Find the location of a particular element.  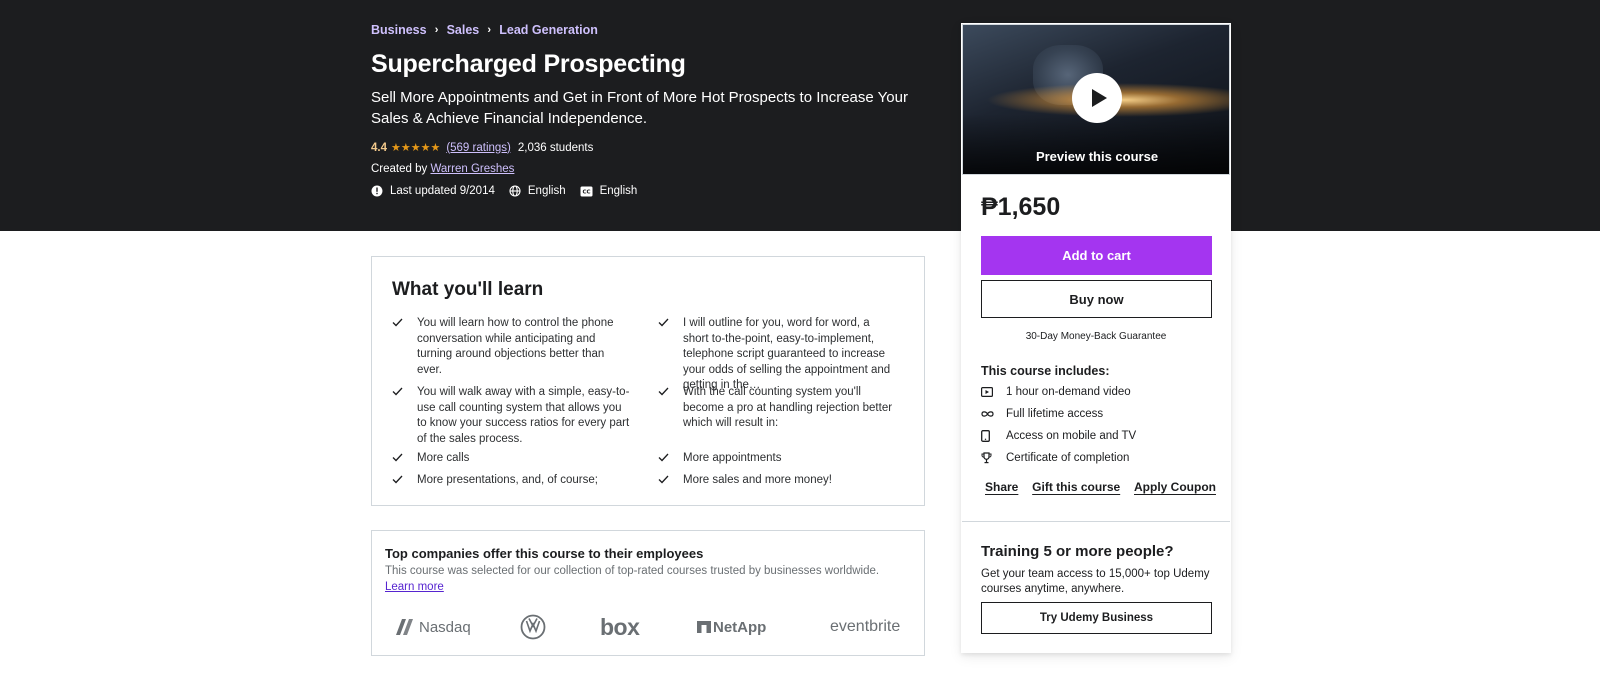

play-button is located at coordinates (1097, 98).